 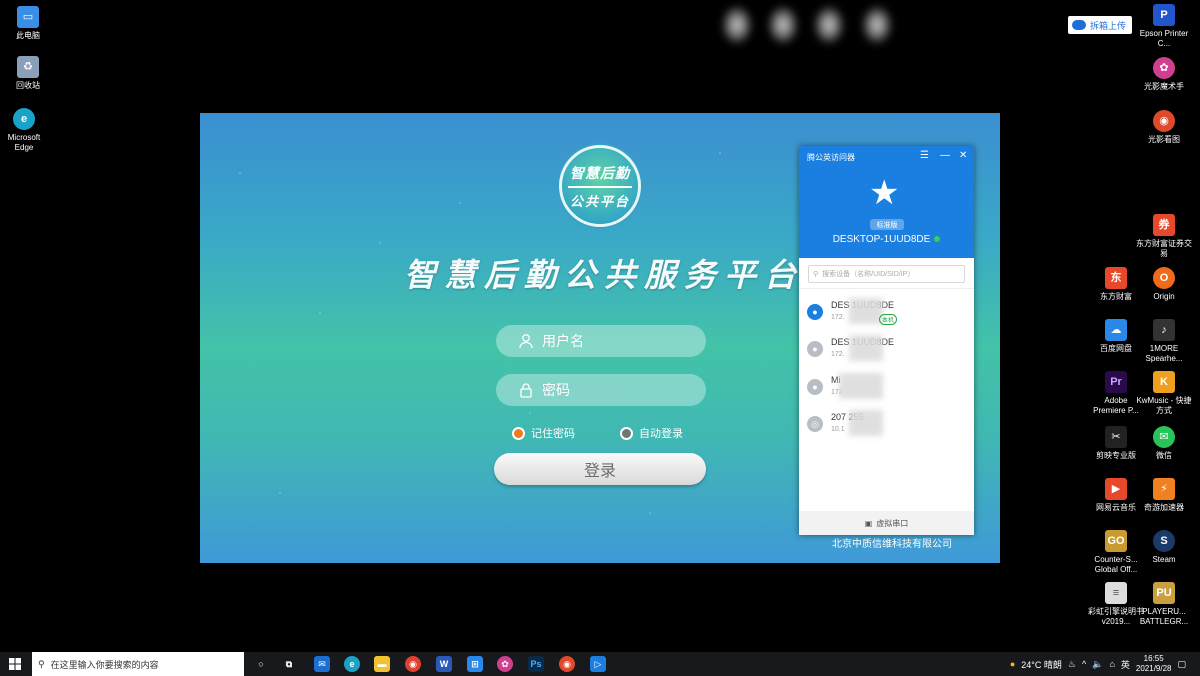 What do you see at coordinates (1116, 507) in the screenshot?
I see `desktop-icon-label: 网易云音乐` at bounding box center [1116, 507].